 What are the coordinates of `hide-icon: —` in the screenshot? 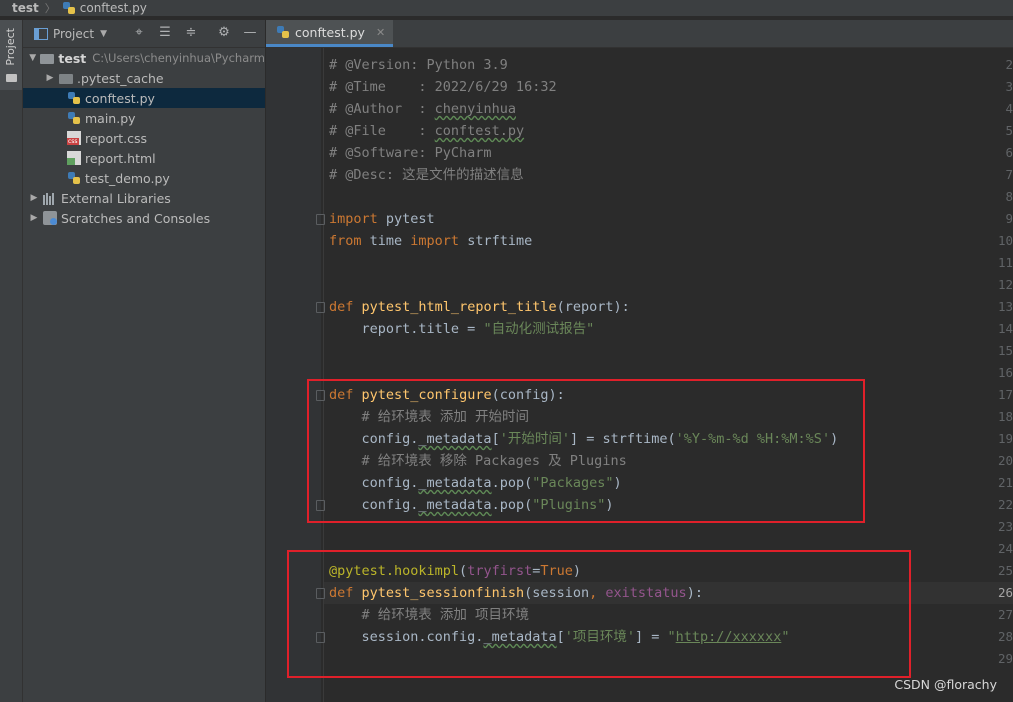 It's located at (250, 33).